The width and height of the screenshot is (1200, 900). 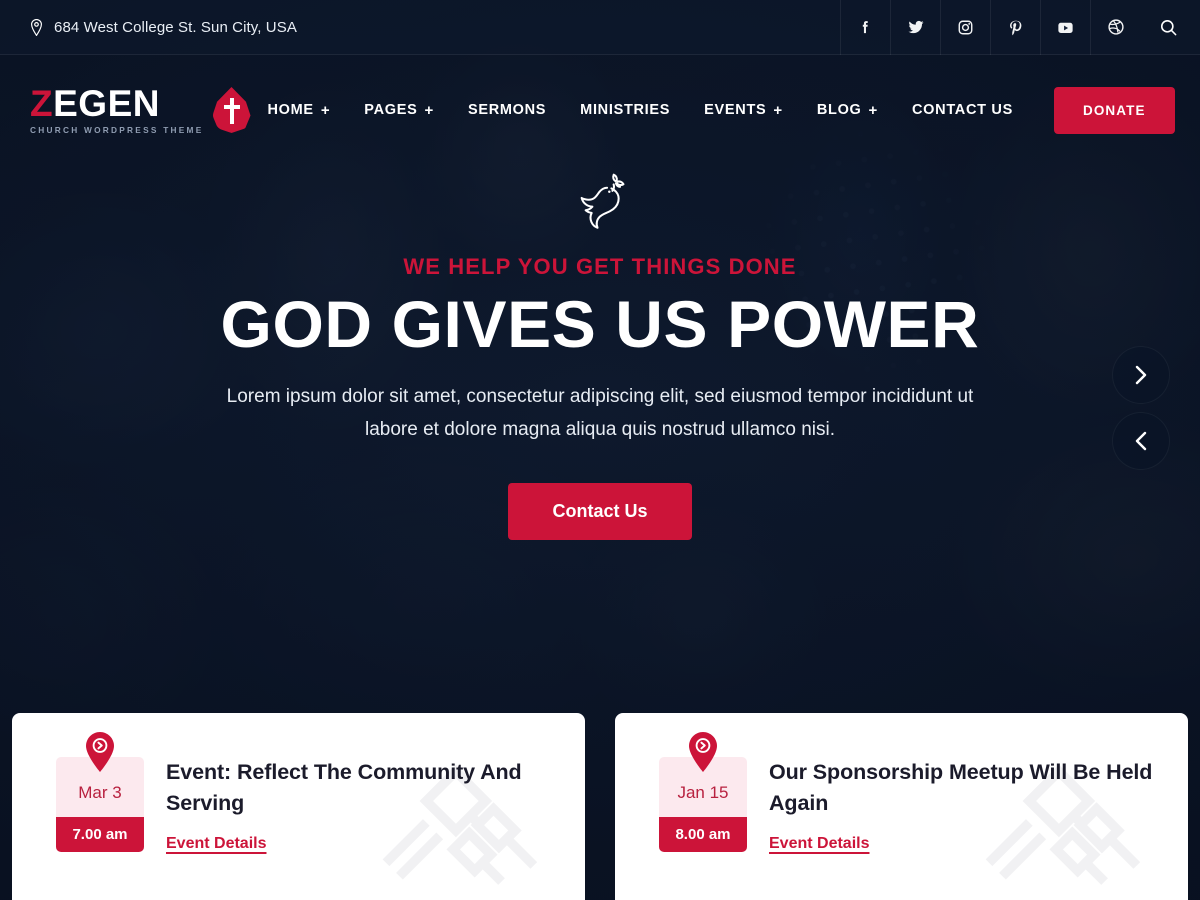 I want to click on nav-item-home: HOME +, so click(x=299, y=110).